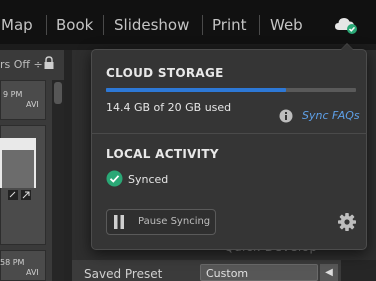  I want to click on cell-date: 58 PM, so click(12, 262).